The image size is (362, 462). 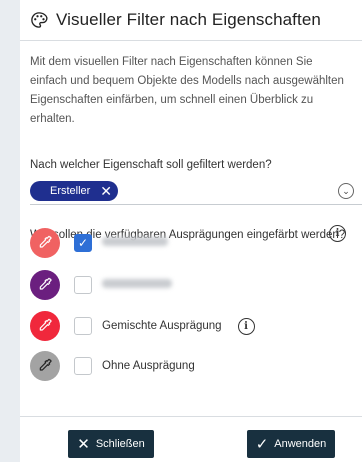 I want to click on tag-label: Ersteller, so click(x=70, y=191).